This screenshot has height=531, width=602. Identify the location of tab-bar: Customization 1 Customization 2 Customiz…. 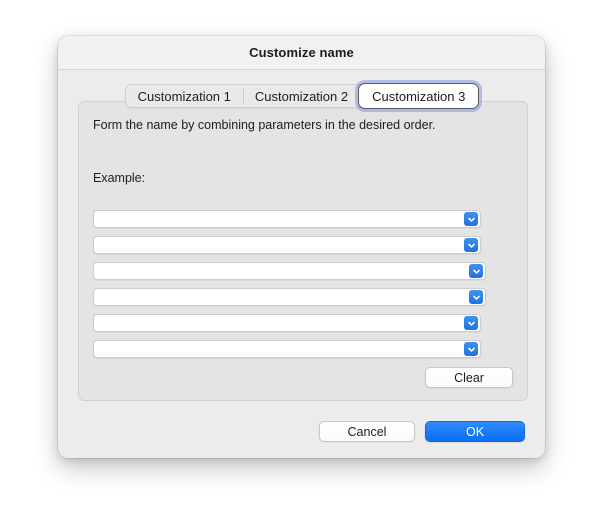
(301, 96).